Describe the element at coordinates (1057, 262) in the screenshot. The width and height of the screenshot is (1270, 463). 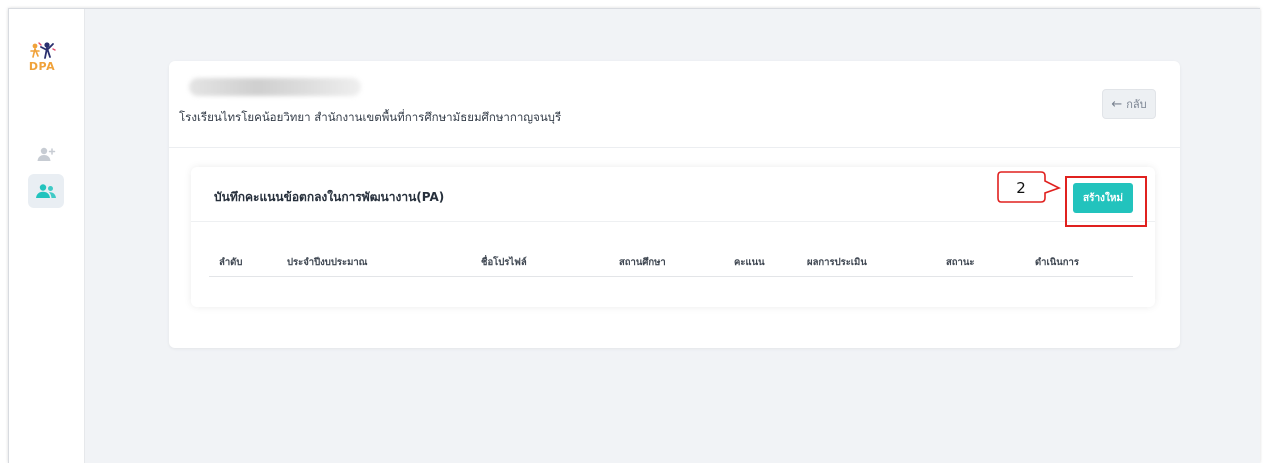
I see `column-header-actions: ดำเนินการ` at that location.